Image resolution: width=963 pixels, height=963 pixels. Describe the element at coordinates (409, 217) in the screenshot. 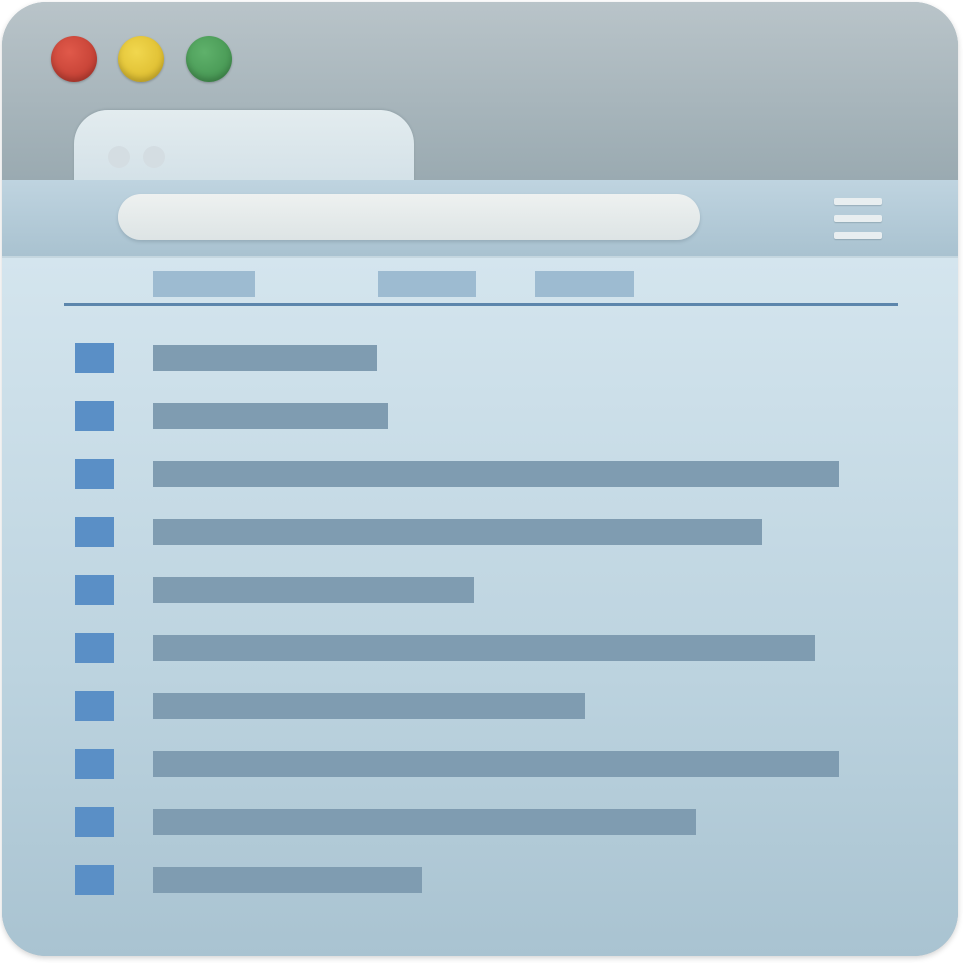

I see `address-bar-input` at that location.